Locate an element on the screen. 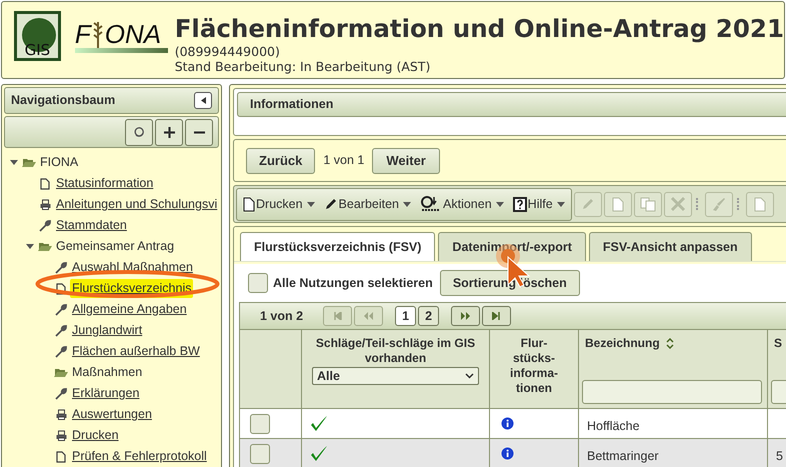 This screenshot has width=786, height=467. plus-icon is located at coordinates (169, 132).